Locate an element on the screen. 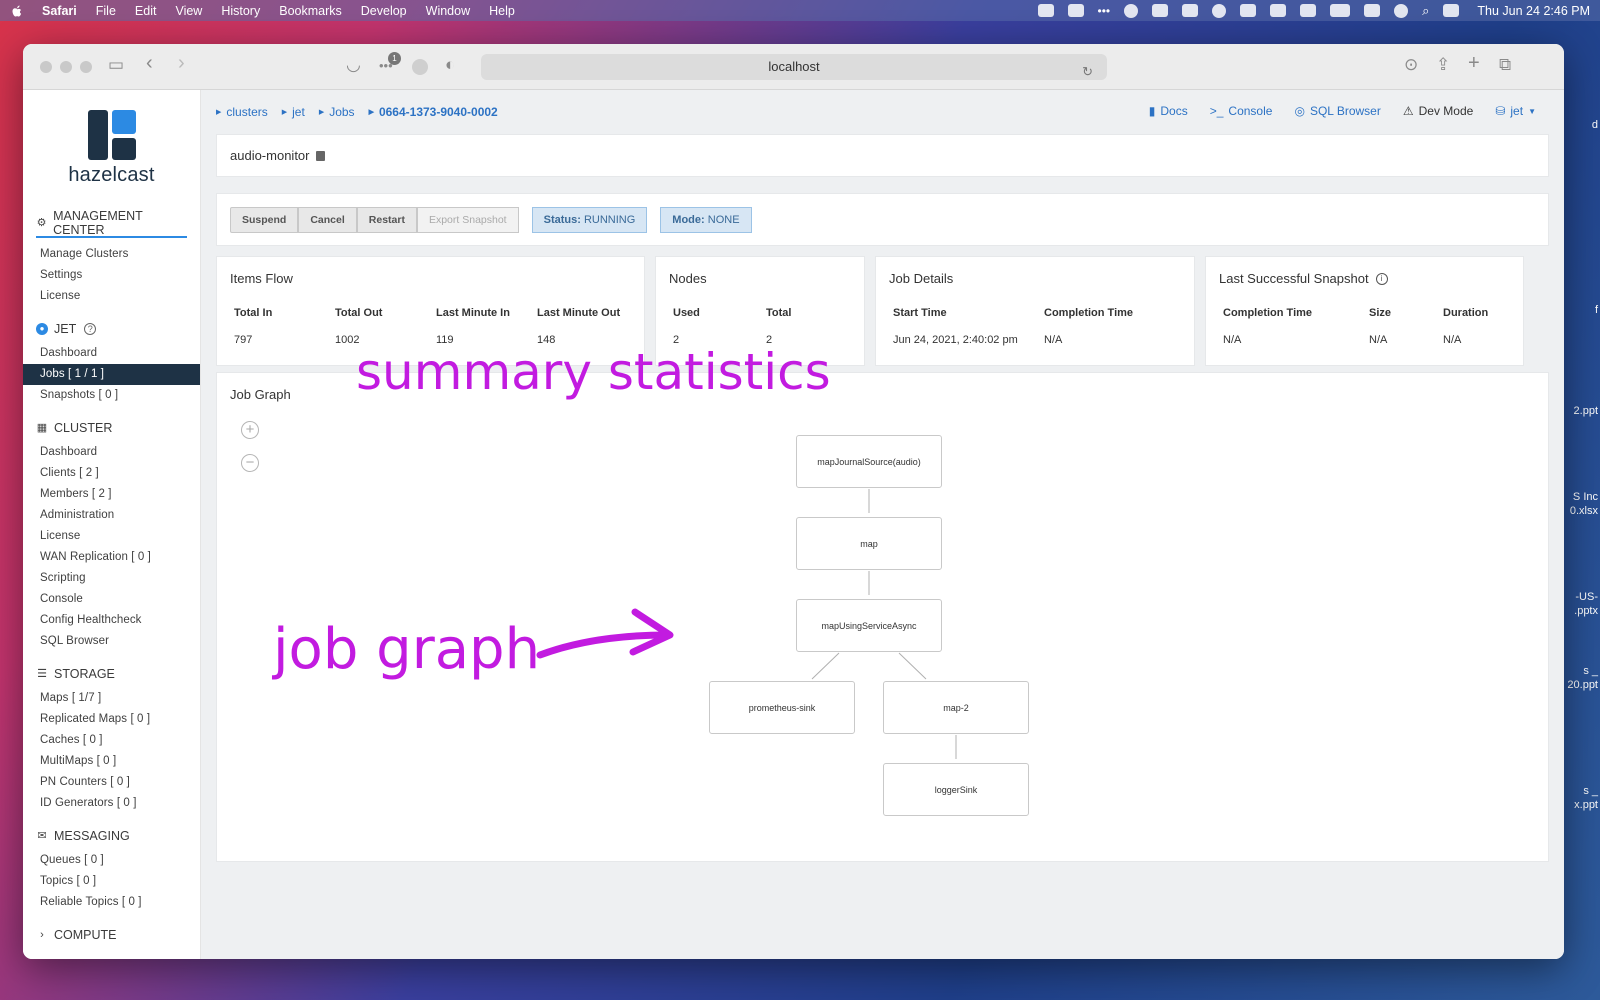 The width and height of the screenshot is (1600, 1000). sidebar-item-administration: Administration is located at coordinates (111, 515).